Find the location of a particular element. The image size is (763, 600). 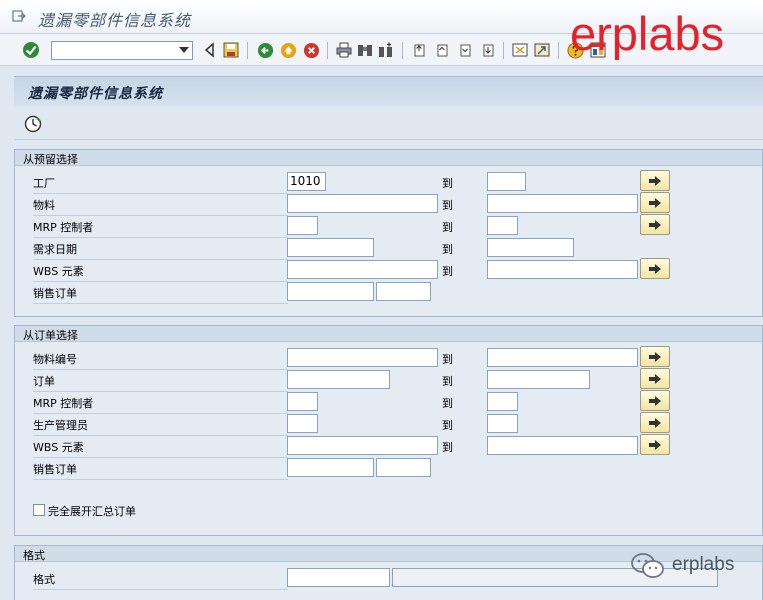

plant-row: 工厂 1010 到 is located at coordinates (388, 181).